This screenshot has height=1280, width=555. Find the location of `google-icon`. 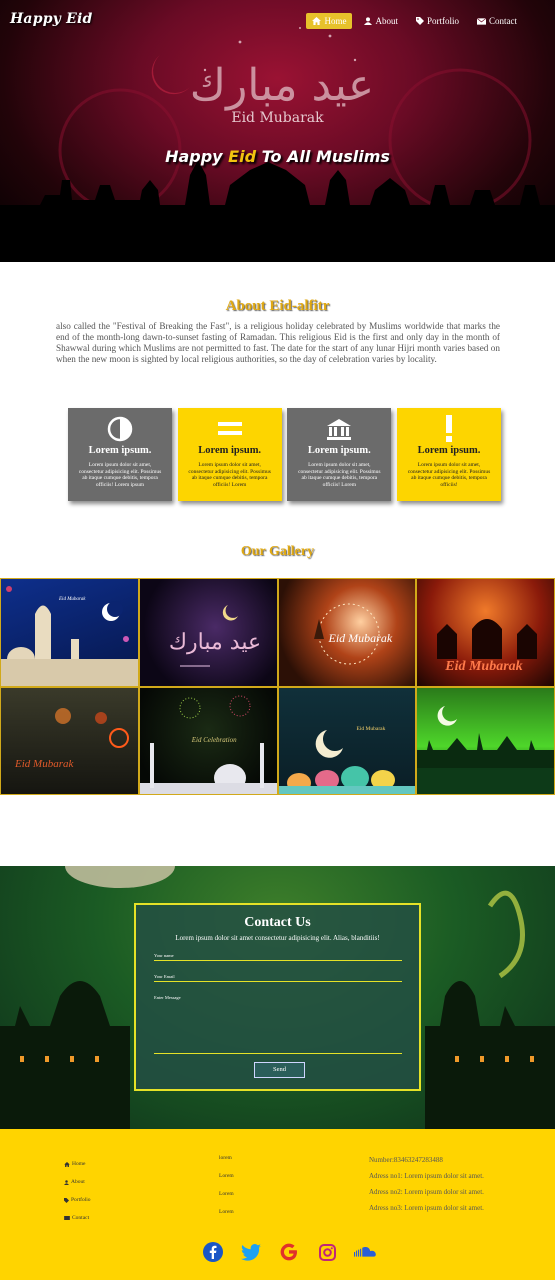

google-icon is located at coordinates (288, 1252).